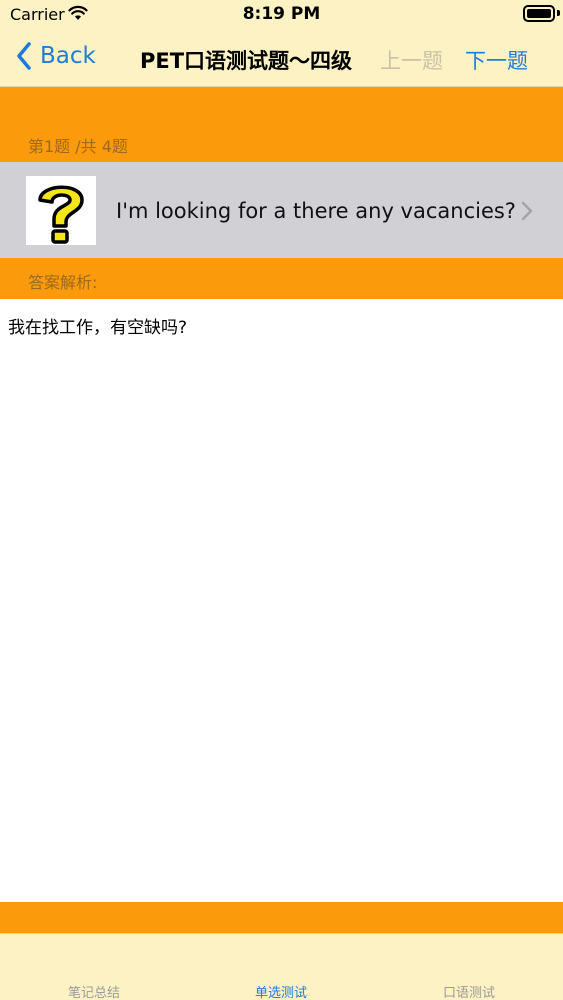  What do you see at coordinates (469, 991) in the screenshot?
I see `tab-speaking-test: 口语测试` at bounding box center [469, 991].